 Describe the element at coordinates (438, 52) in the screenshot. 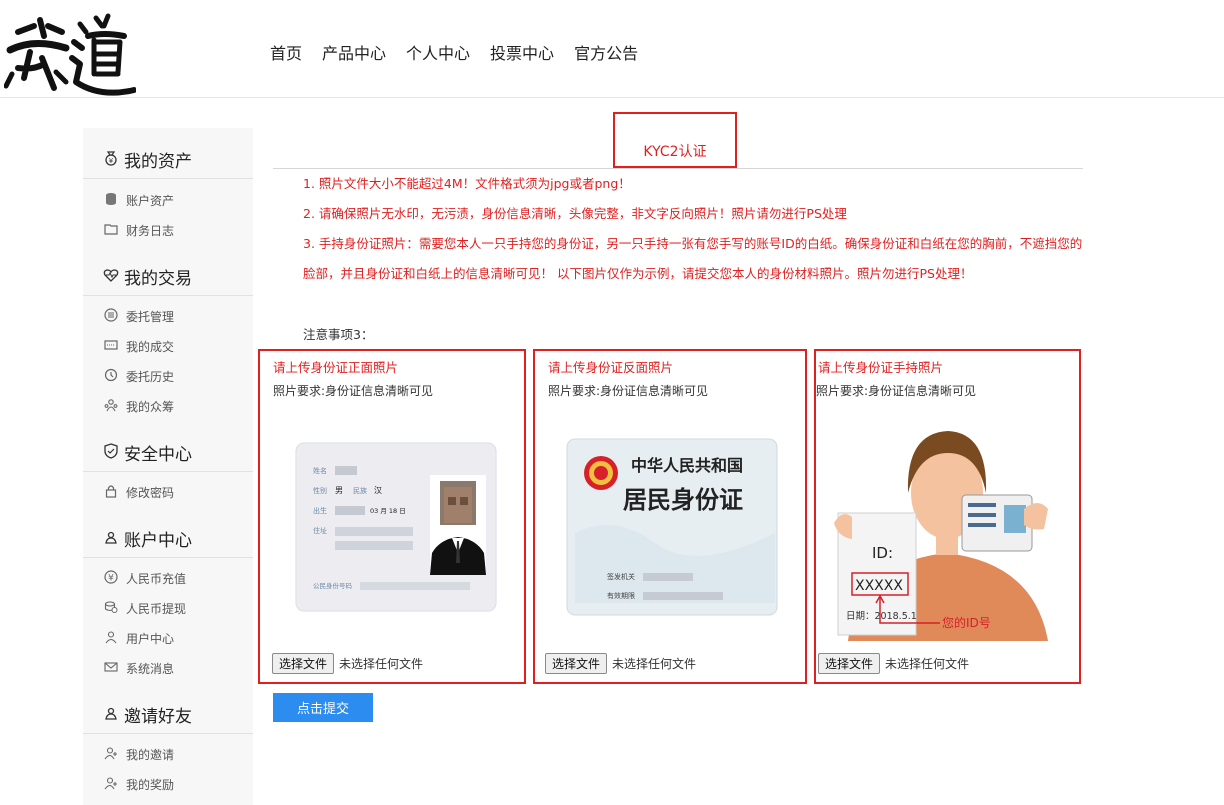

I see `nav-personal-center: 个人中心` at that location.